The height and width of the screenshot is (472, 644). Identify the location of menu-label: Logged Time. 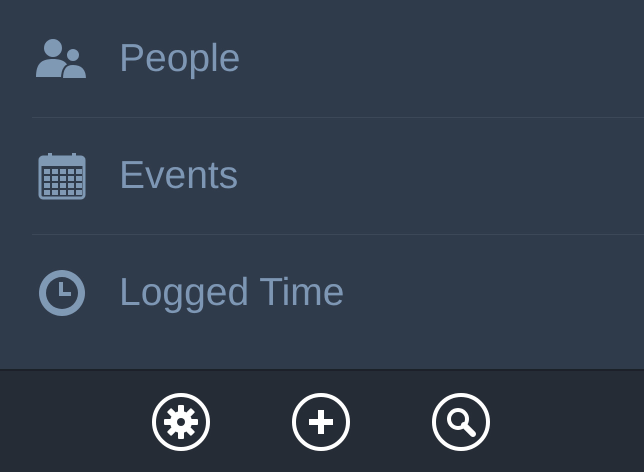
(231, 293).